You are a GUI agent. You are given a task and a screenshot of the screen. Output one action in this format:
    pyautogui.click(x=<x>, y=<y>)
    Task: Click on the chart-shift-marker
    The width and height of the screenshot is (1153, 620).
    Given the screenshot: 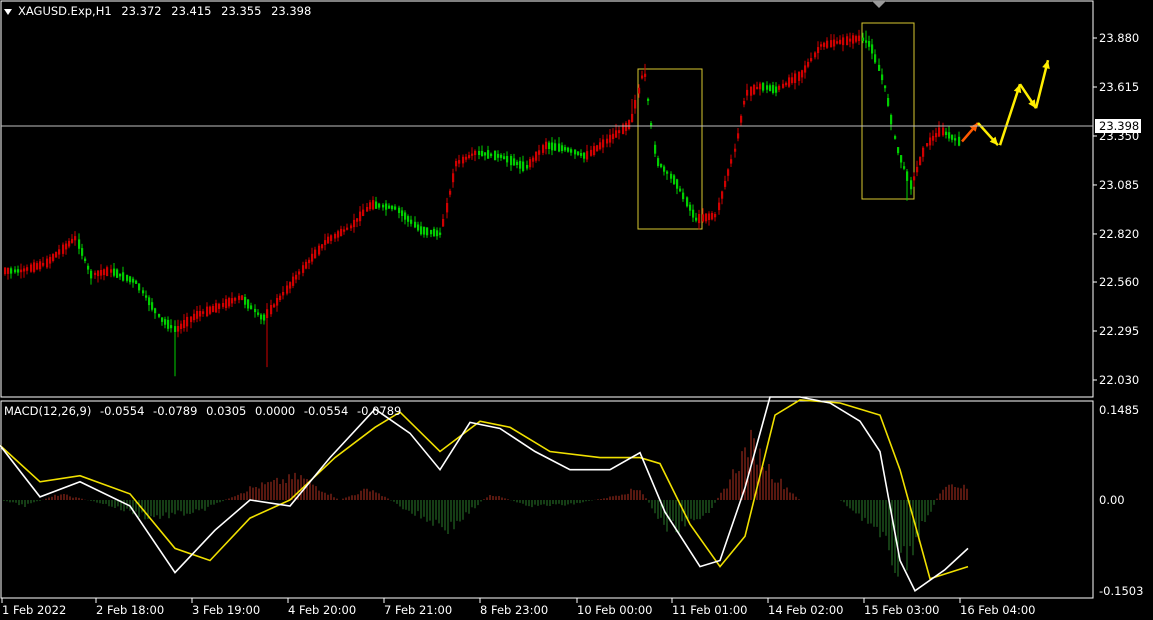 What is the action you would take?
    pyautogui.click(x=879, y=4)
    